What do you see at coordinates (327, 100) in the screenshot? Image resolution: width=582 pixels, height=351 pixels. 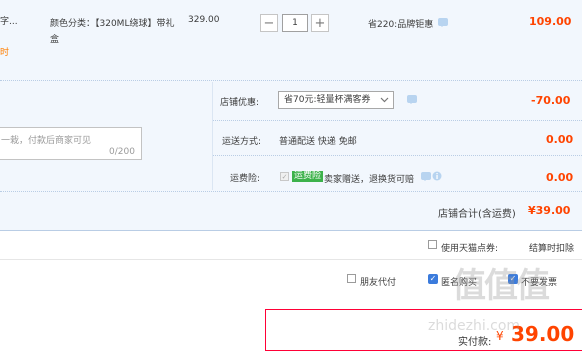 I see `coupon-select-value: 省70元:轻量杯满客券` at bounding box center [327, 100].